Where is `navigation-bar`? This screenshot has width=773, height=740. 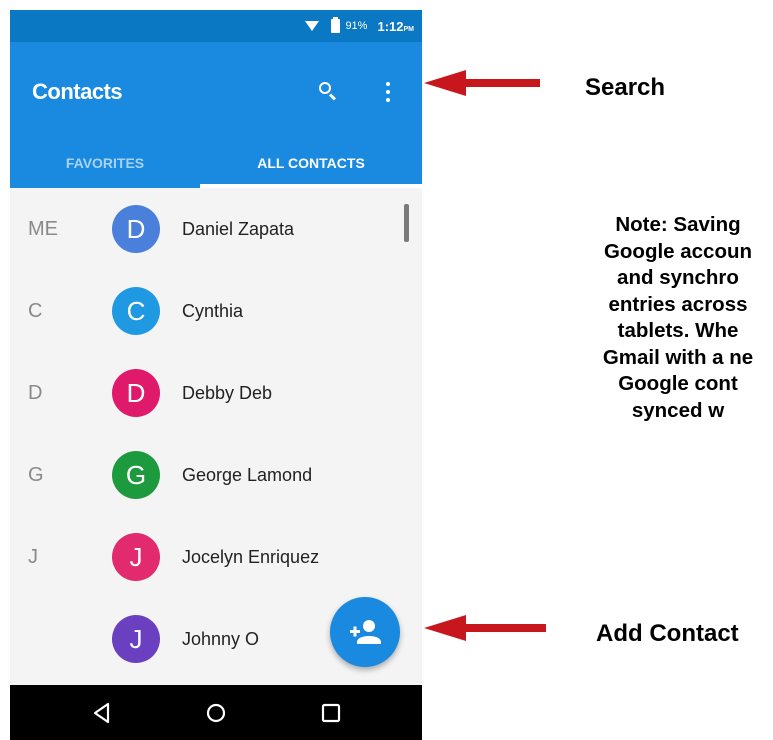
navigation-bar is located at coordinates (216, 712).